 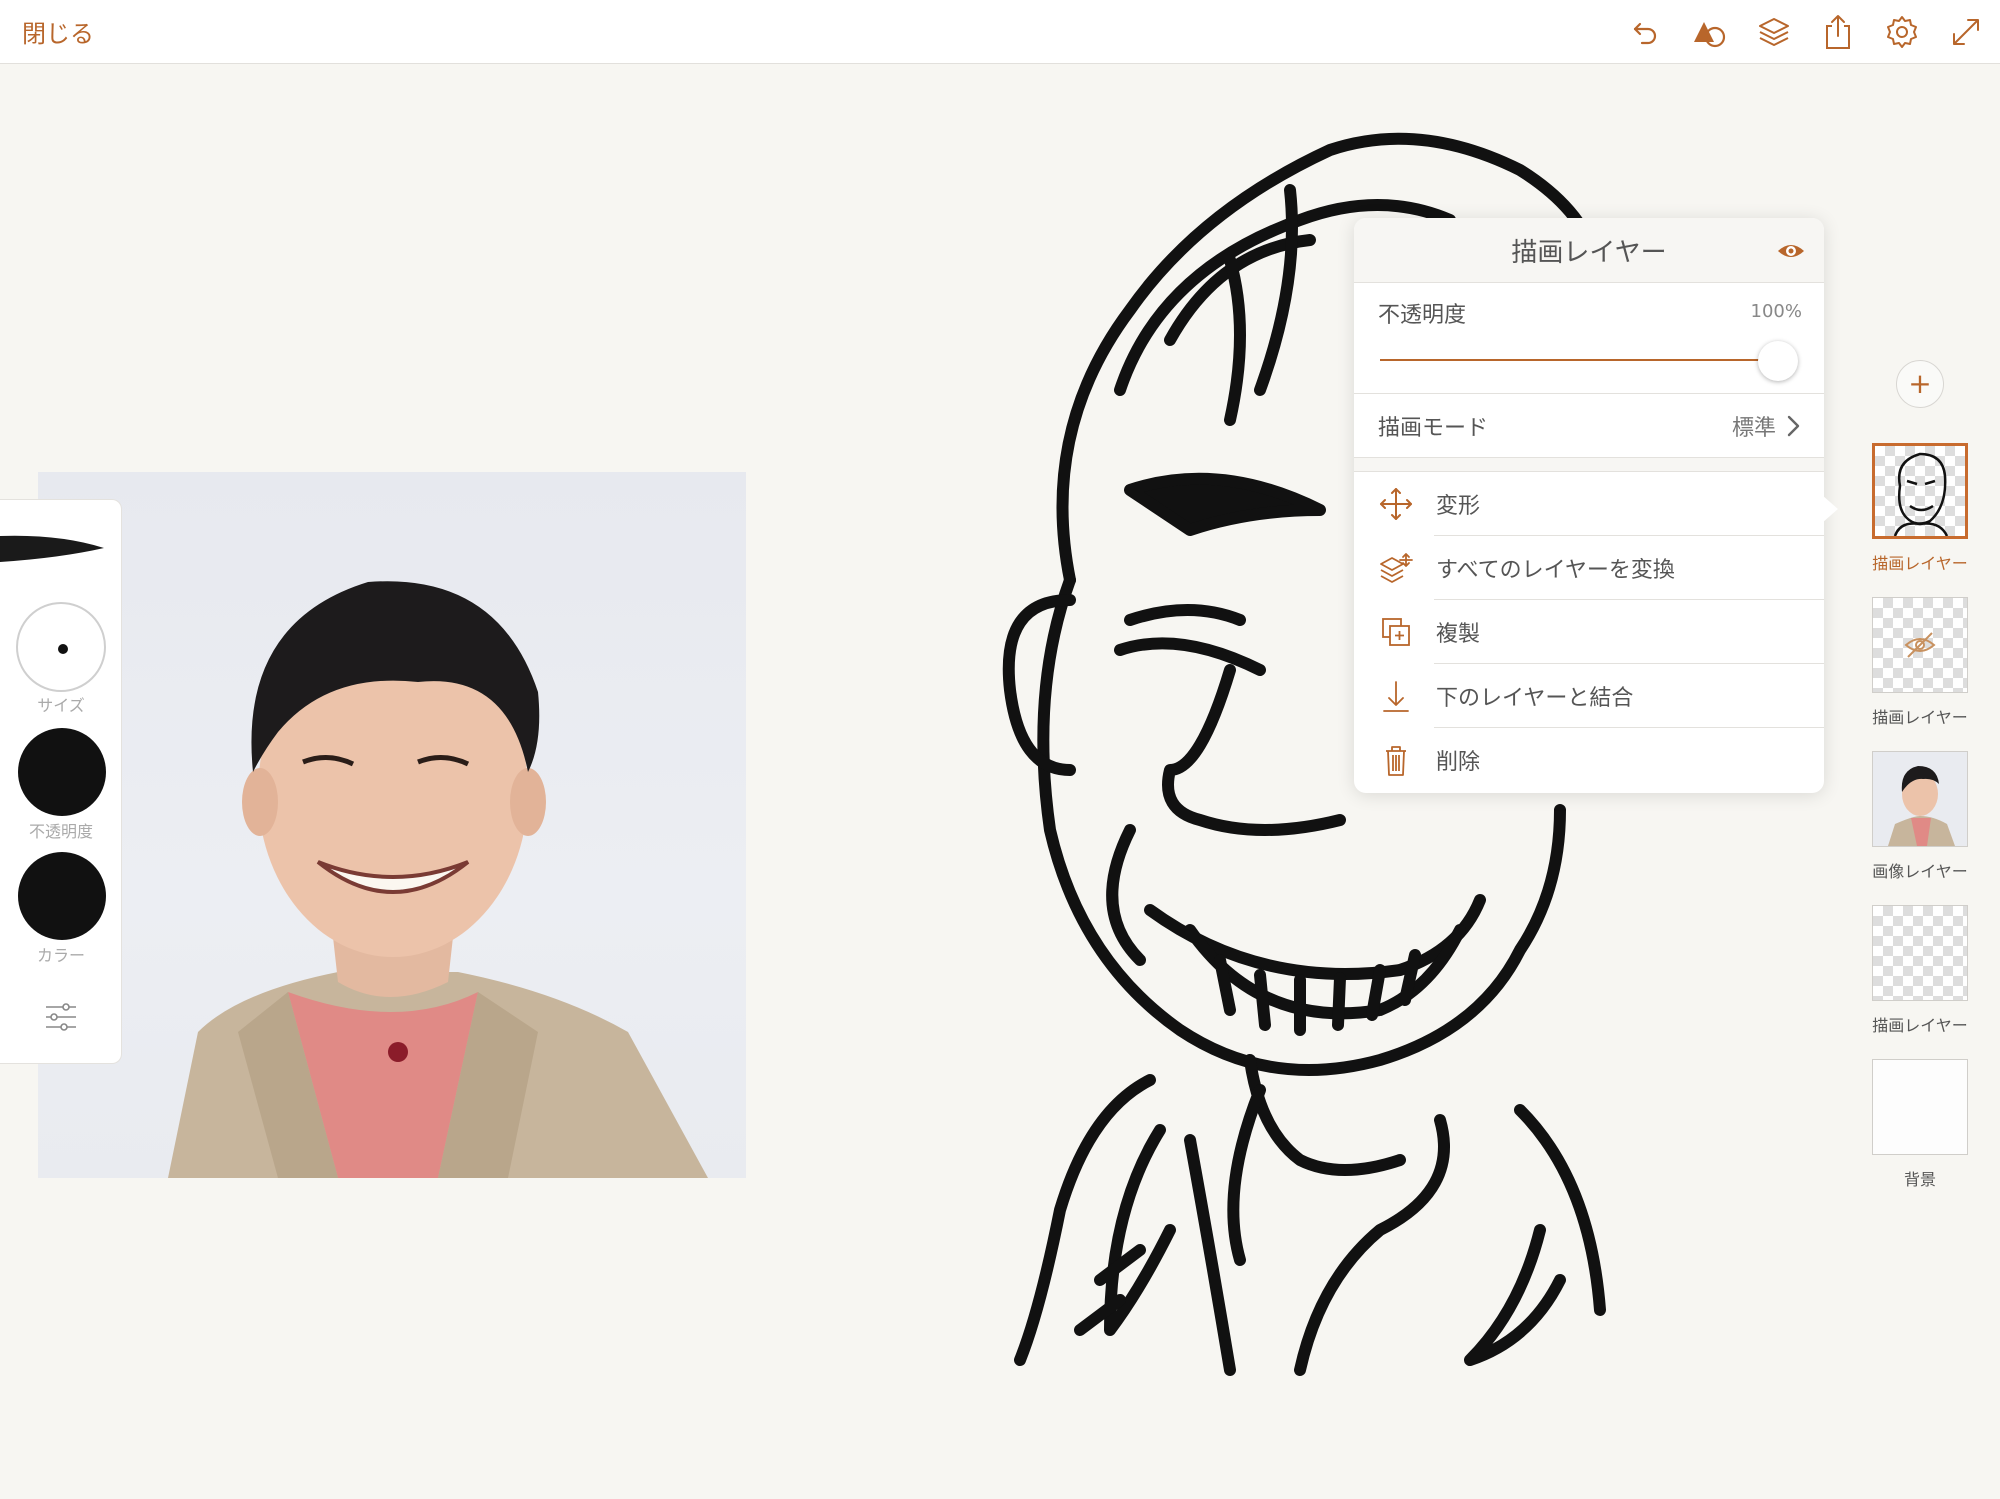 I want to click on eye-slash-icon, so click(x=1920, y=645).